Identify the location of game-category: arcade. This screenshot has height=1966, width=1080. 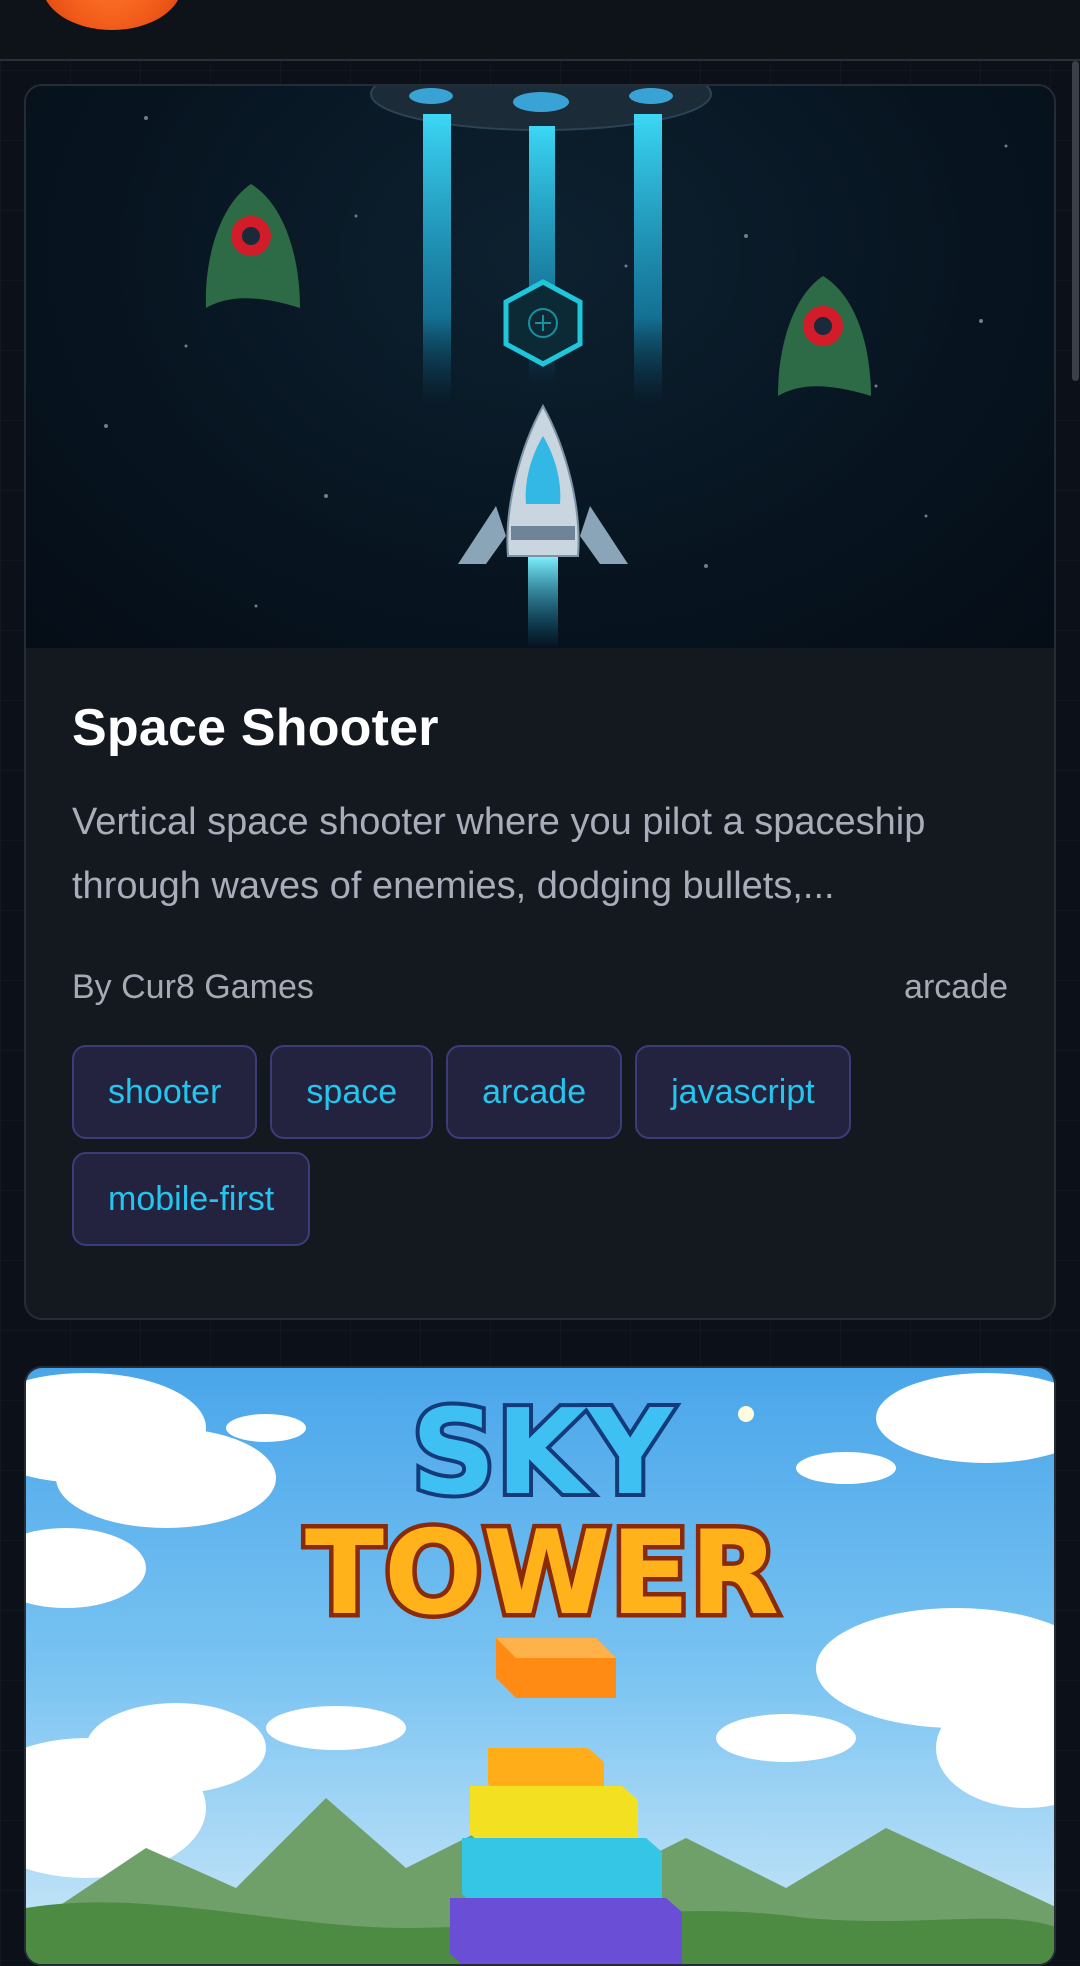
(956, 987).